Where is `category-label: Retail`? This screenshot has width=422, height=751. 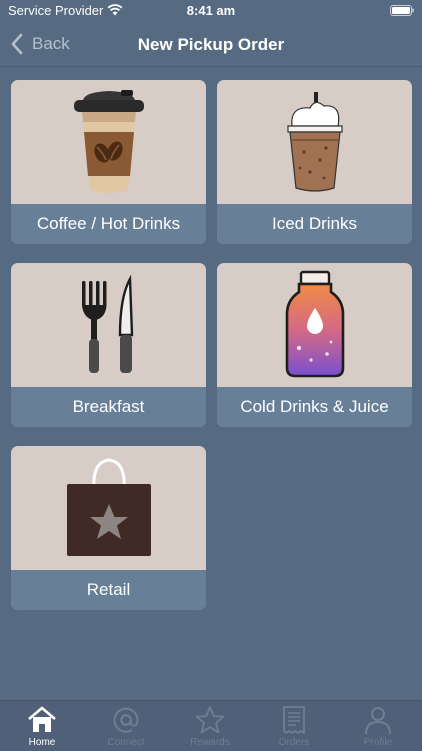 category-label: Retail is located at coordinates (108, 590).